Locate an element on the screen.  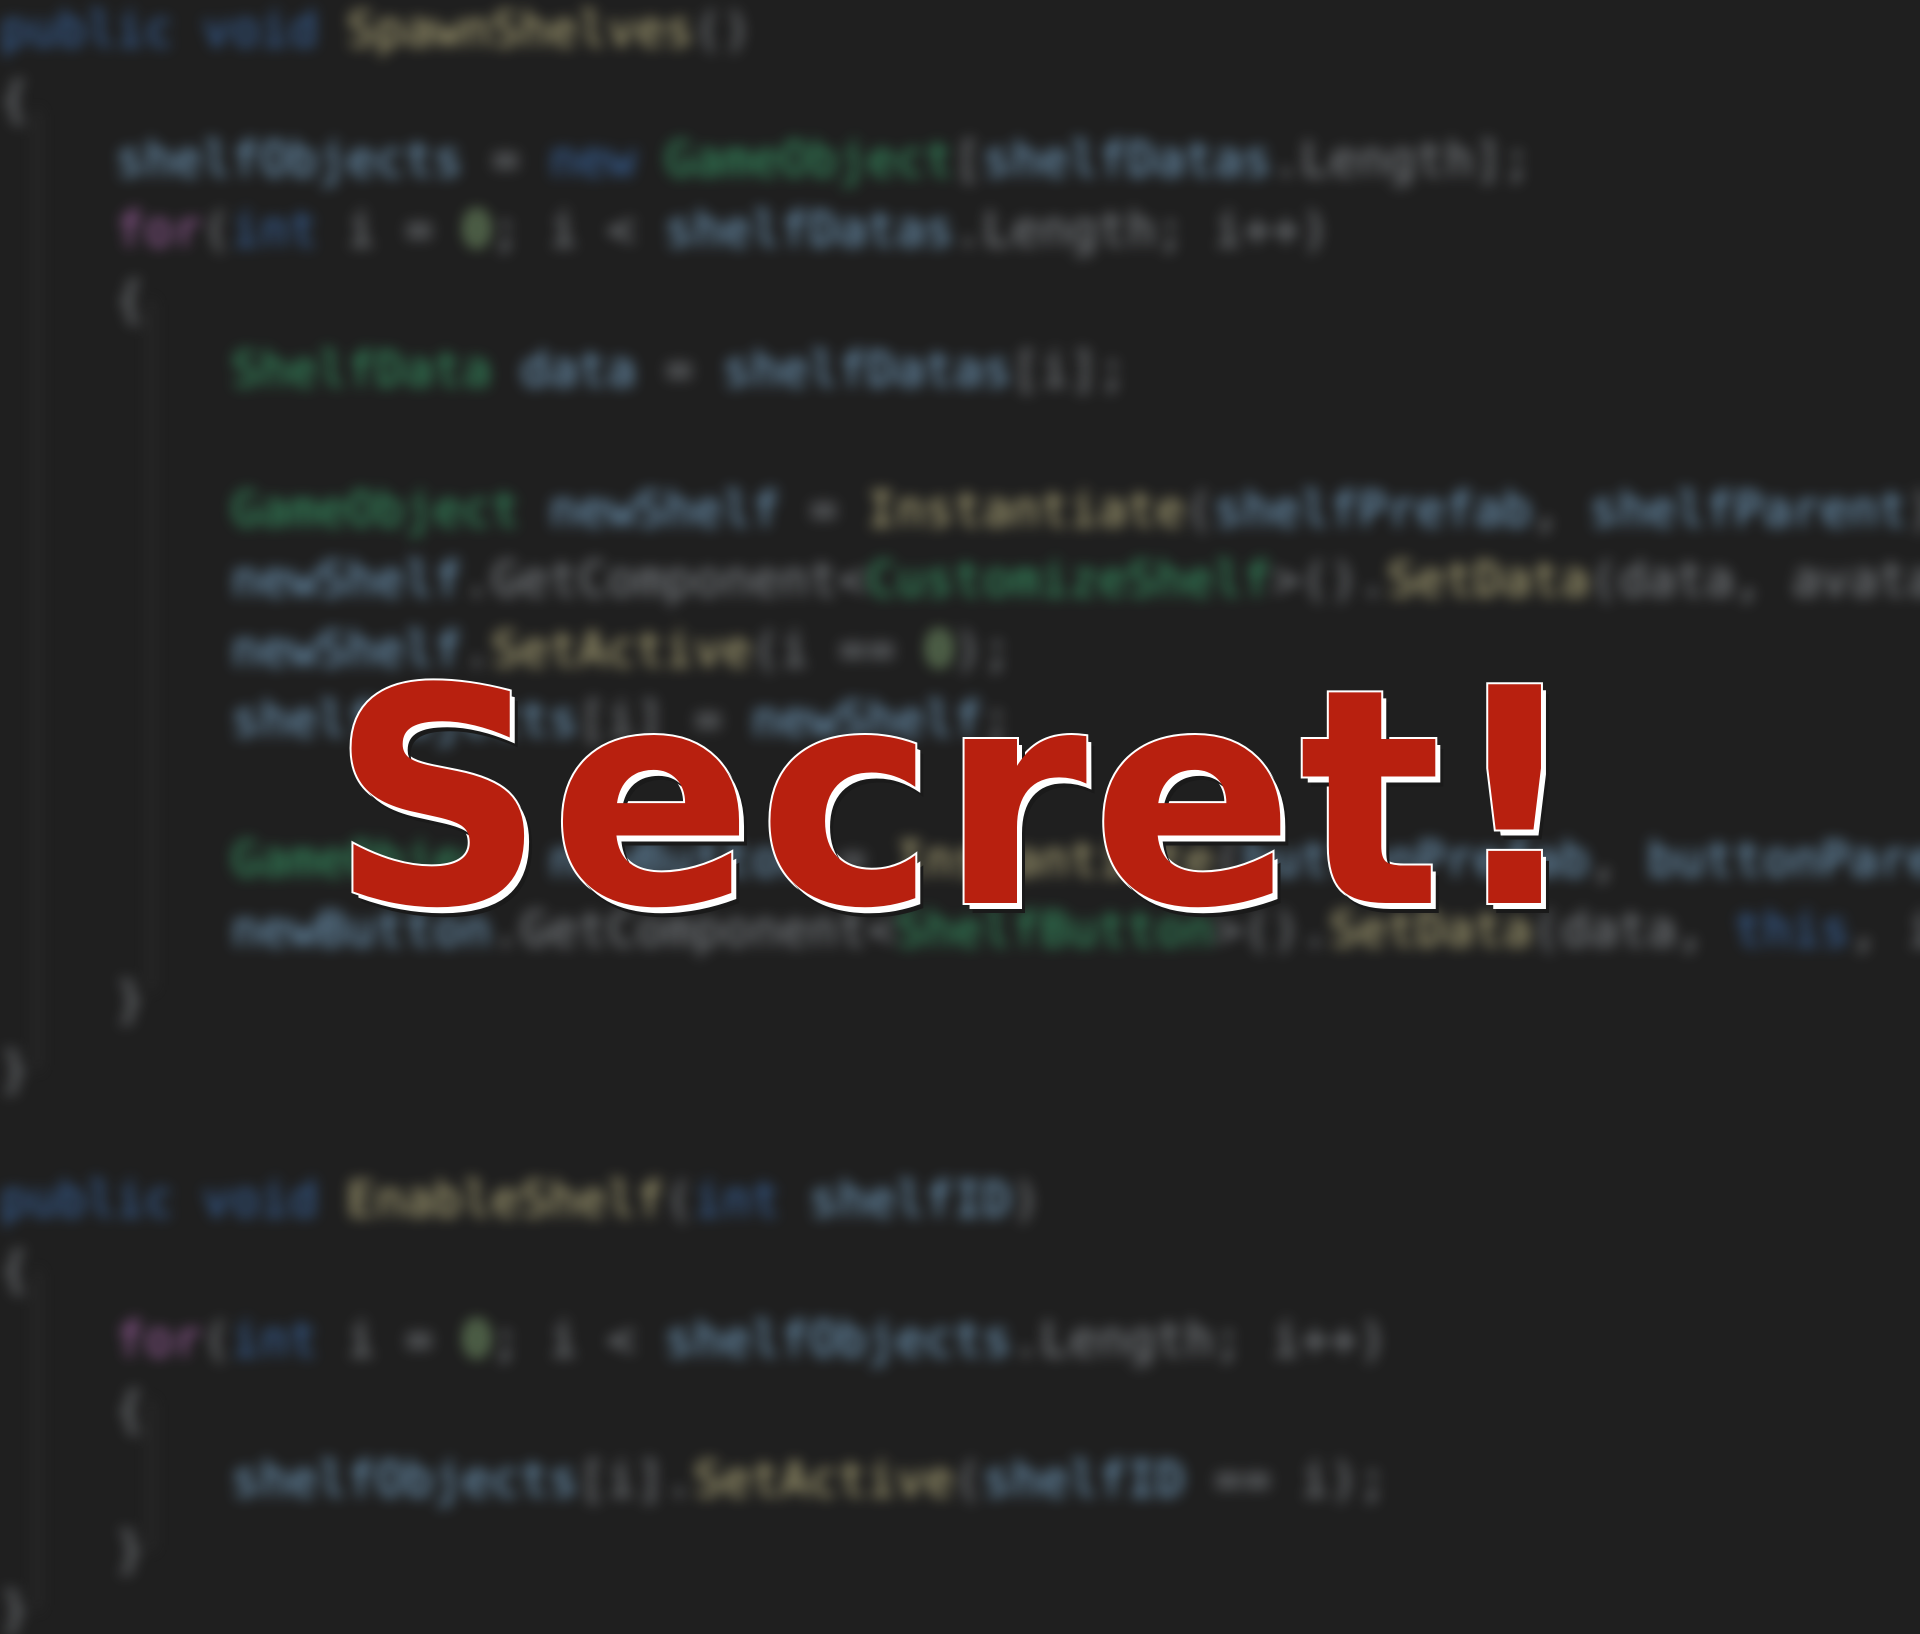
title-text: Secret! is located at coordinates (958, 799).